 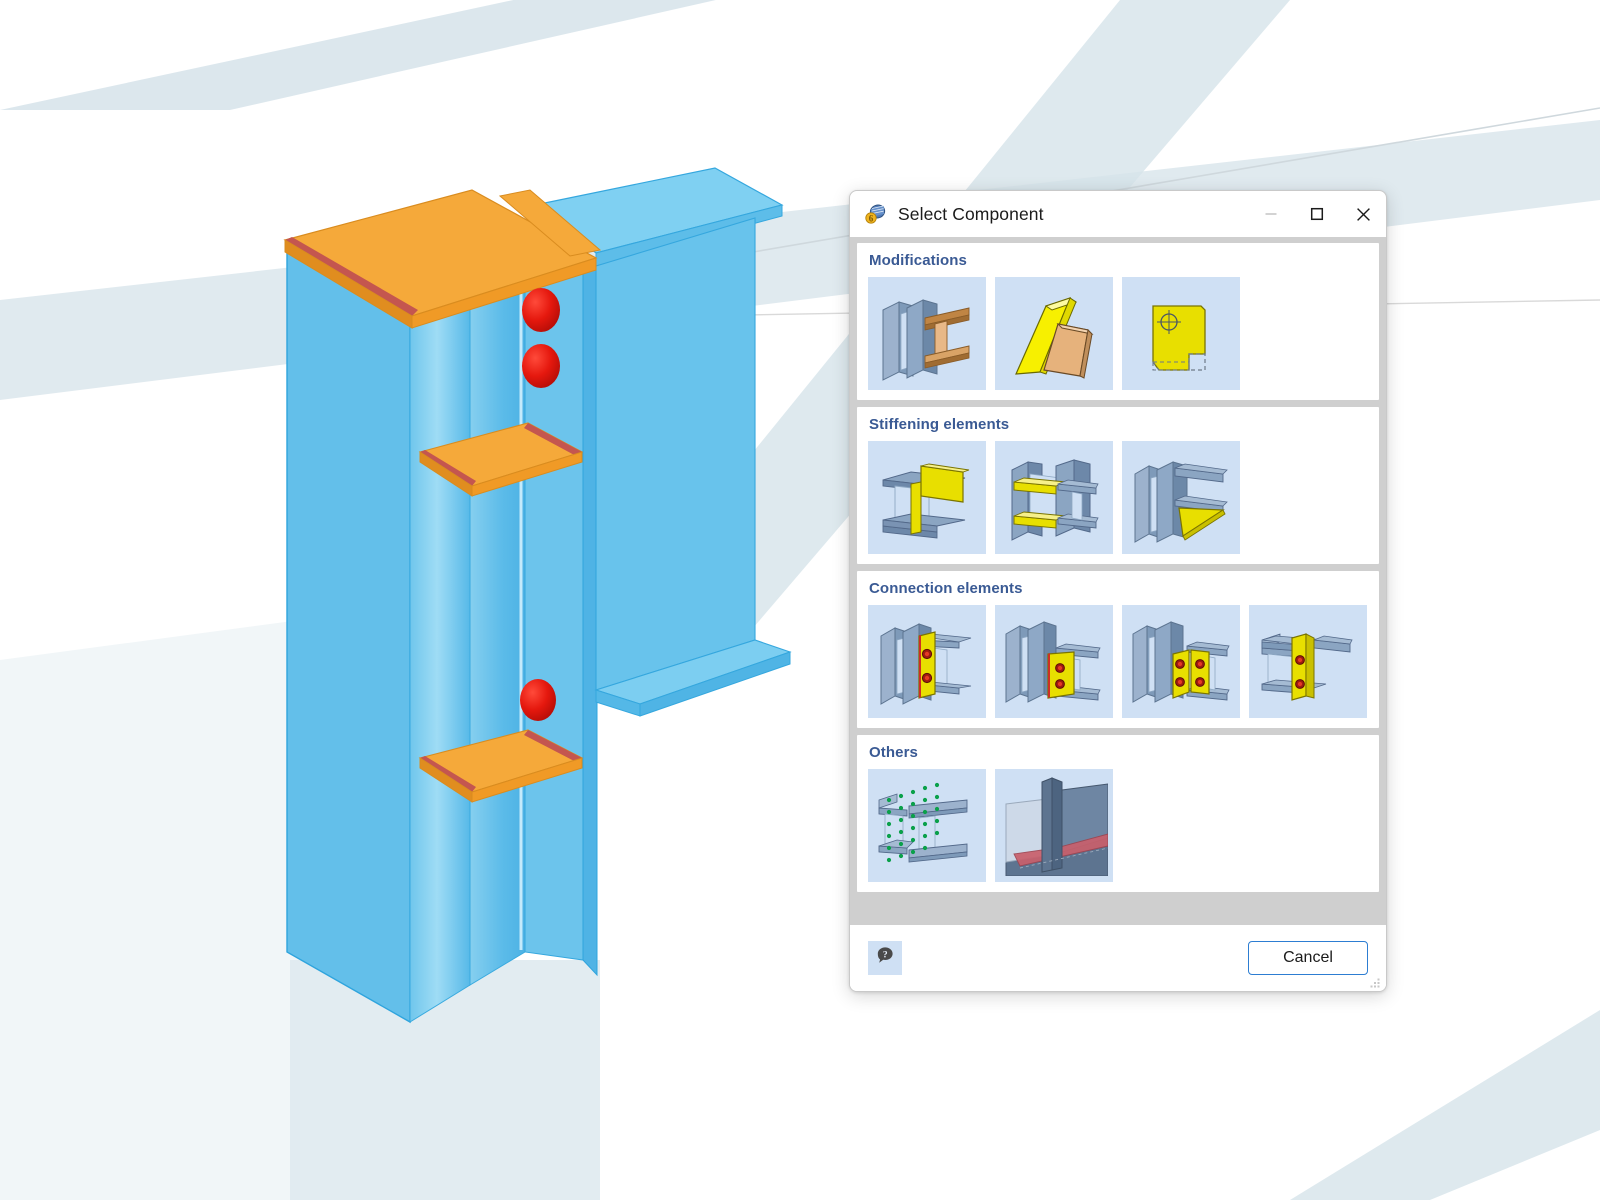 I want to click on tile-stiffener-haunch, so click(x=1181, y=497).